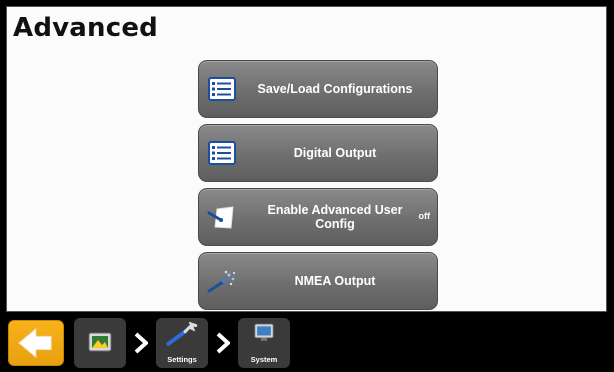 This screenshot has height=372, width=614. Describe the element at coordinates (335, 281) in the screenshot. I see `menu-item-label: NMEA Output` at that location.